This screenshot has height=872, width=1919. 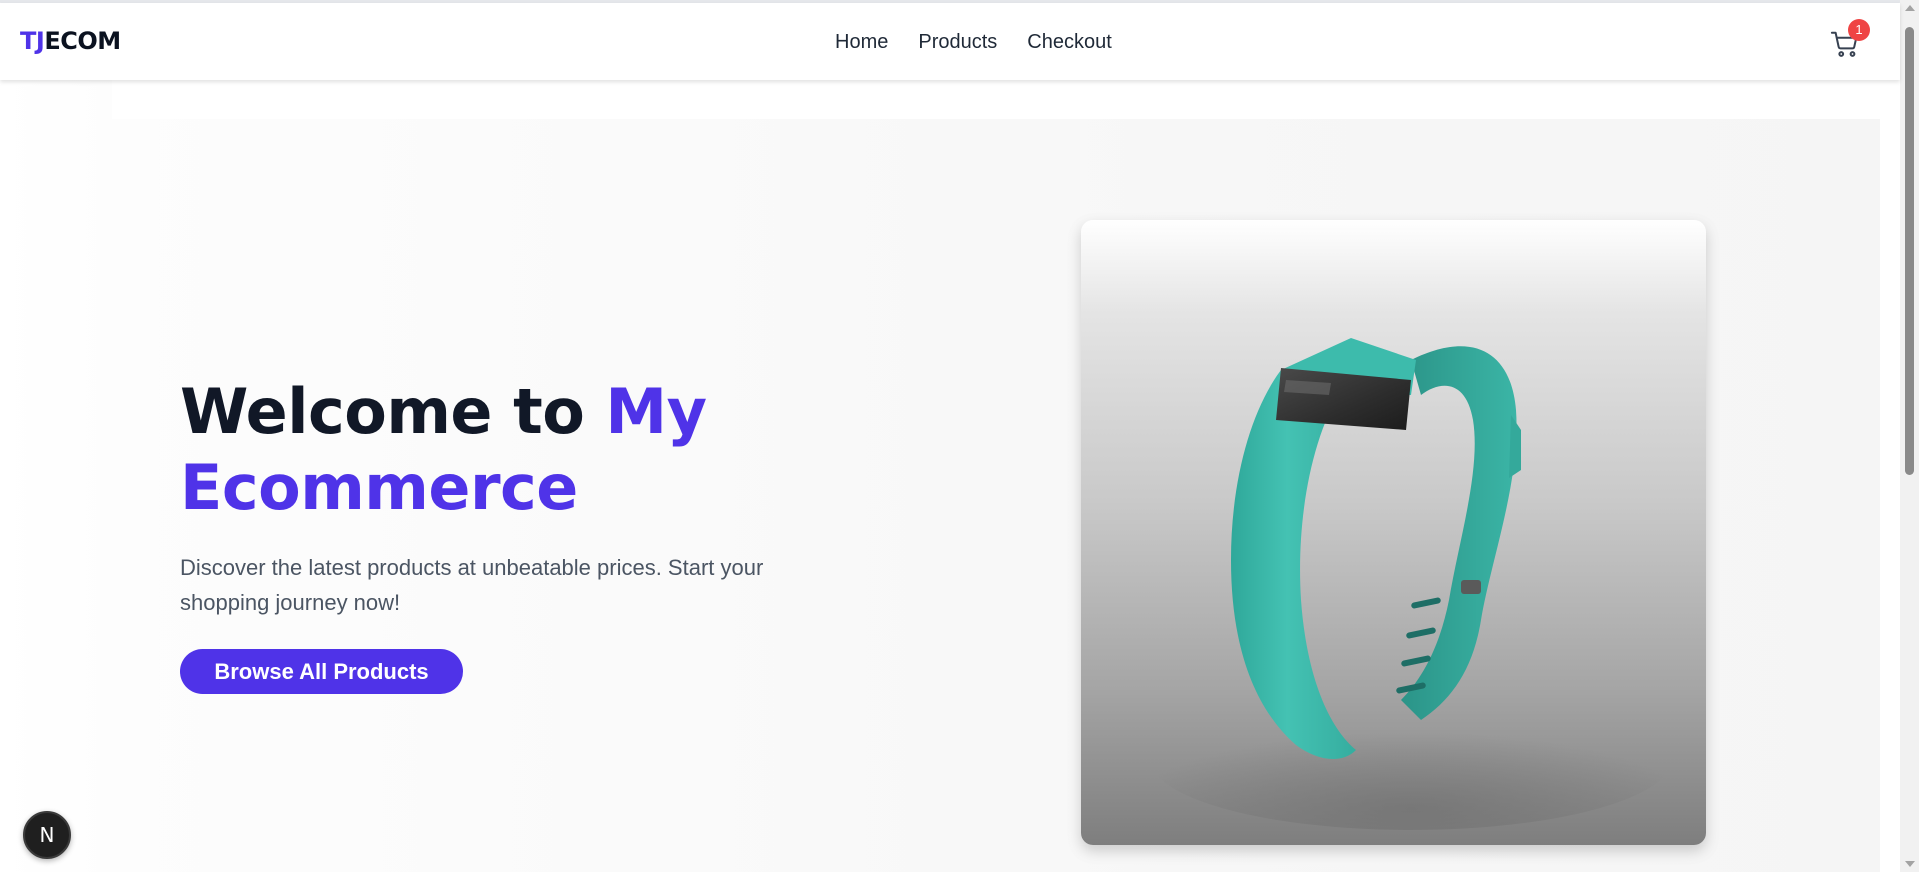 I want to click on site-header: TJECOM Home Products Checkout 1, so click(x=950, y=41).